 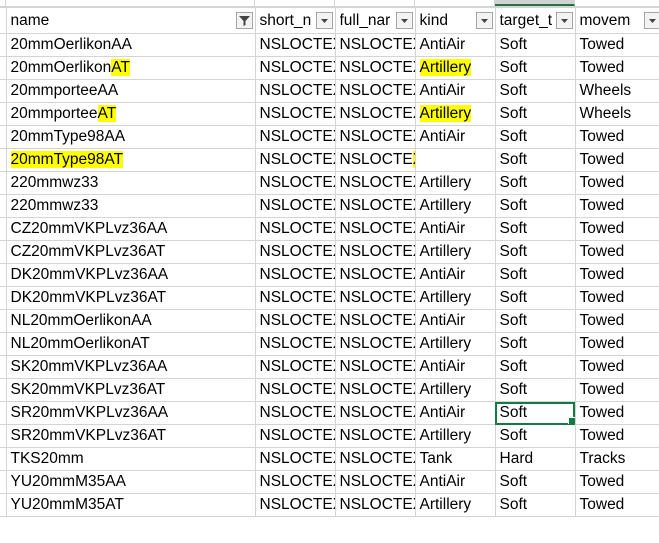 I want to click on column-letter-strip, so click(x=329, y=3).